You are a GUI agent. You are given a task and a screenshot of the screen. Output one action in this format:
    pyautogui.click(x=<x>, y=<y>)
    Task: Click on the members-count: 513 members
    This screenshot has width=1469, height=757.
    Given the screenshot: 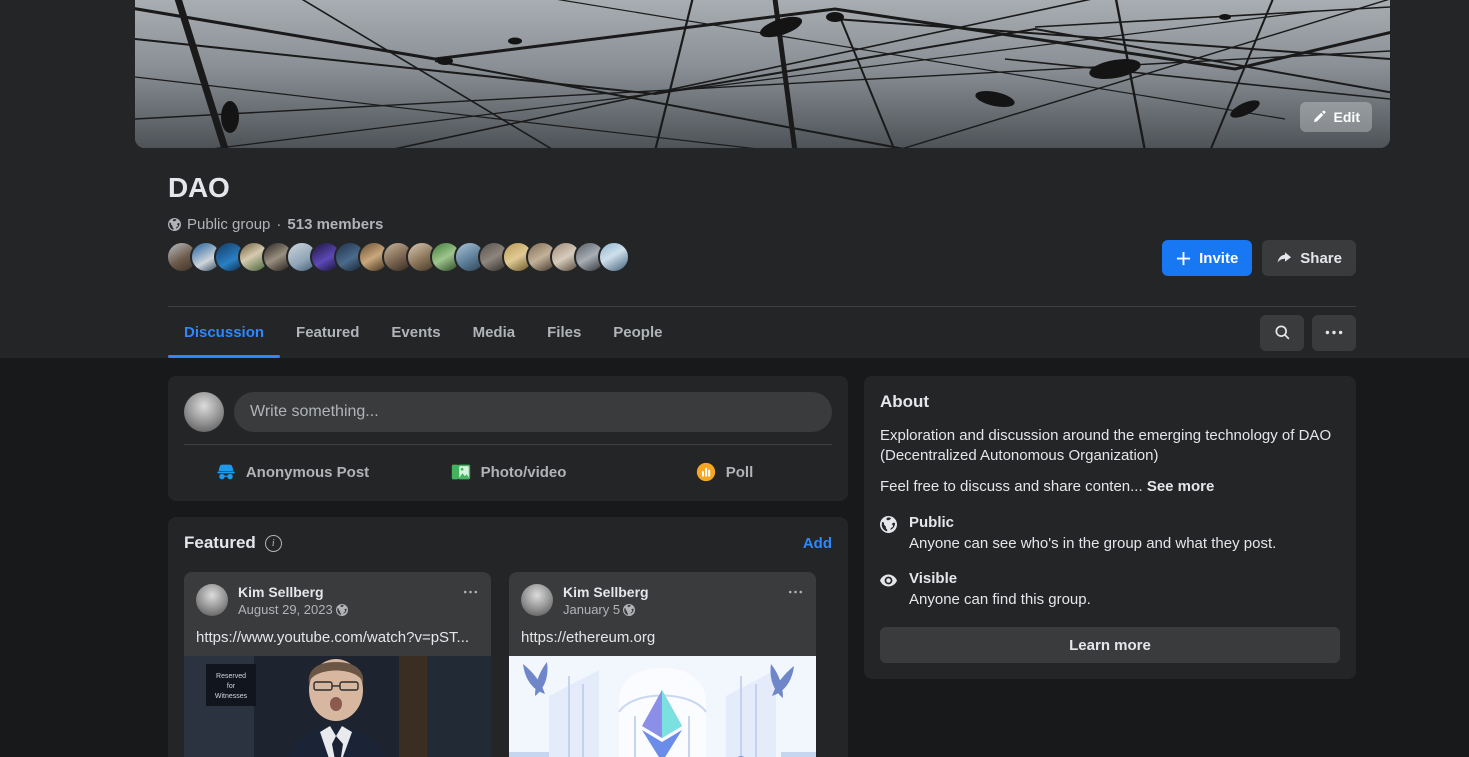 What is the action you would take?
    pyautogui.click(x=335, y=224)
    